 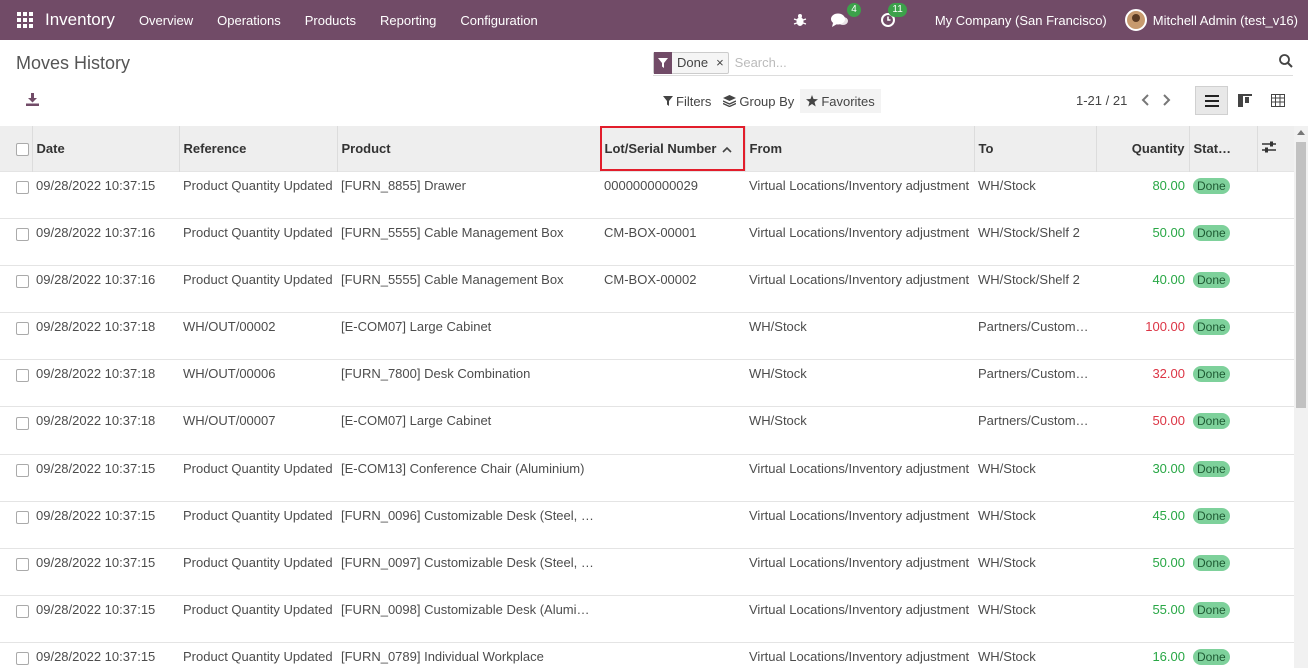 What do you see at coordinates (249, 20) in the screenshot?
I see `menu-operations: Operations` at bounding box center [249, 20].